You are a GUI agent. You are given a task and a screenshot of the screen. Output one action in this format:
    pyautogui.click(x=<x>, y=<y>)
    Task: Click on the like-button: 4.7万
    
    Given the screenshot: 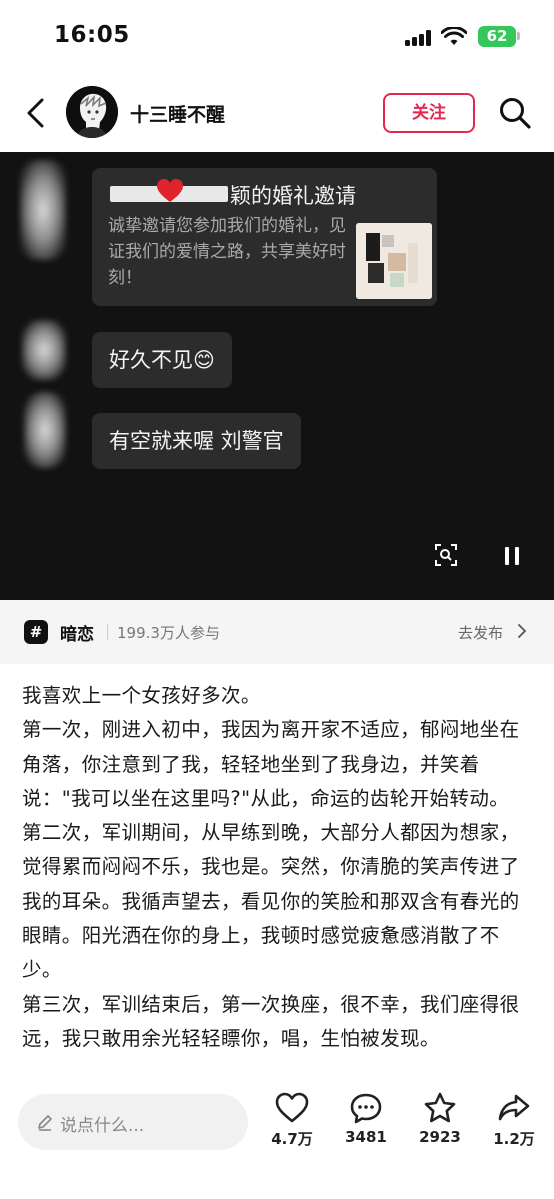 What is the action you would take?
    pyautogui.click(x=292, y=1120)
    